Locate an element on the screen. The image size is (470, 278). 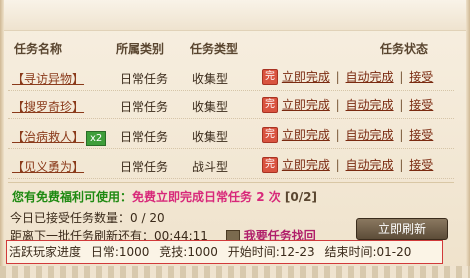
accepted-count-value: 0 / 20 is located at coordinates (147, 218).